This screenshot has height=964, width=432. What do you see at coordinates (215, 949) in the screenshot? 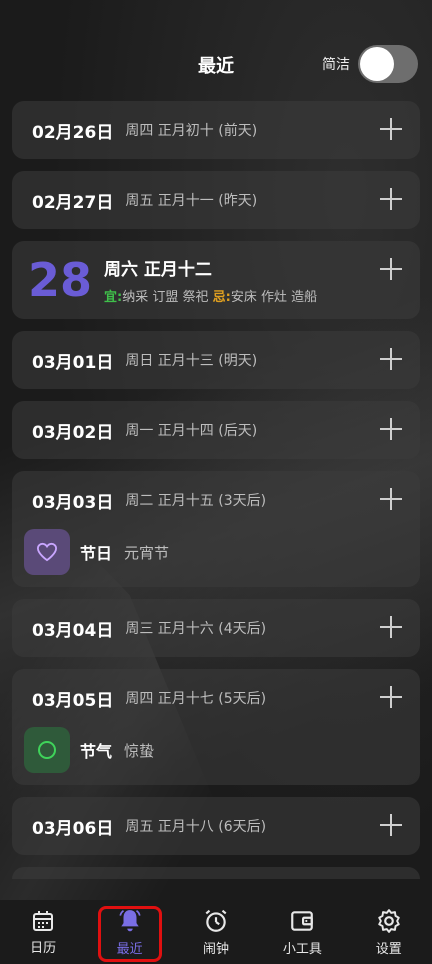
I see `nav-label: 闹钟` at bounding box center [215, 949].